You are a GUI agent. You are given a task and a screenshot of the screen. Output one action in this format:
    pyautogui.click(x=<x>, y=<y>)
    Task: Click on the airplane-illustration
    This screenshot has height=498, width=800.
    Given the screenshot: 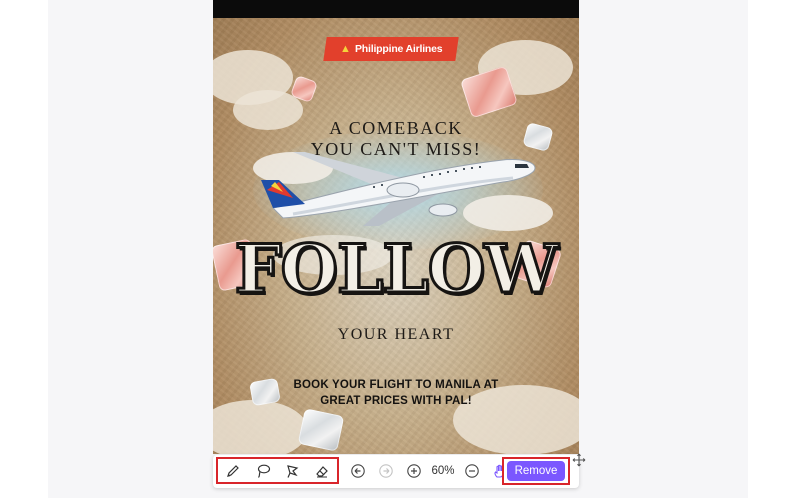 What is the action you would take?
    pyautogui.click(x=398, y=189)
    